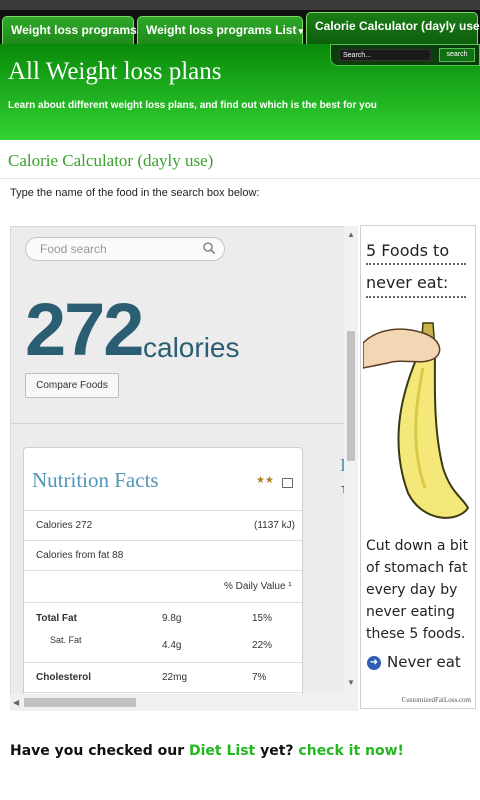 This screenshot has width=480, height=800. I want to click on ad-footer: CustomizedFatLoss.com, so click(436, 700).